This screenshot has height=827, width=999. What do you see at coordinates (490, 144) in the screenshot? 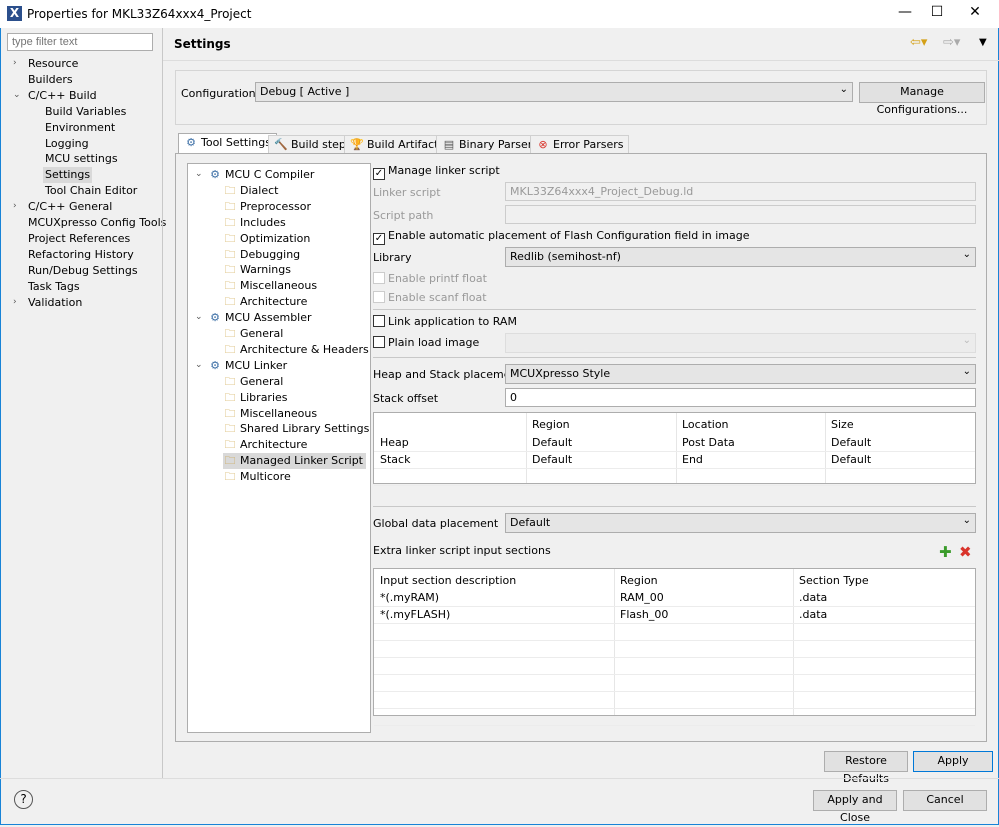
I see `tab-binary-parsers: ▤ Binary Parsers` at bounding box center [490, 144].